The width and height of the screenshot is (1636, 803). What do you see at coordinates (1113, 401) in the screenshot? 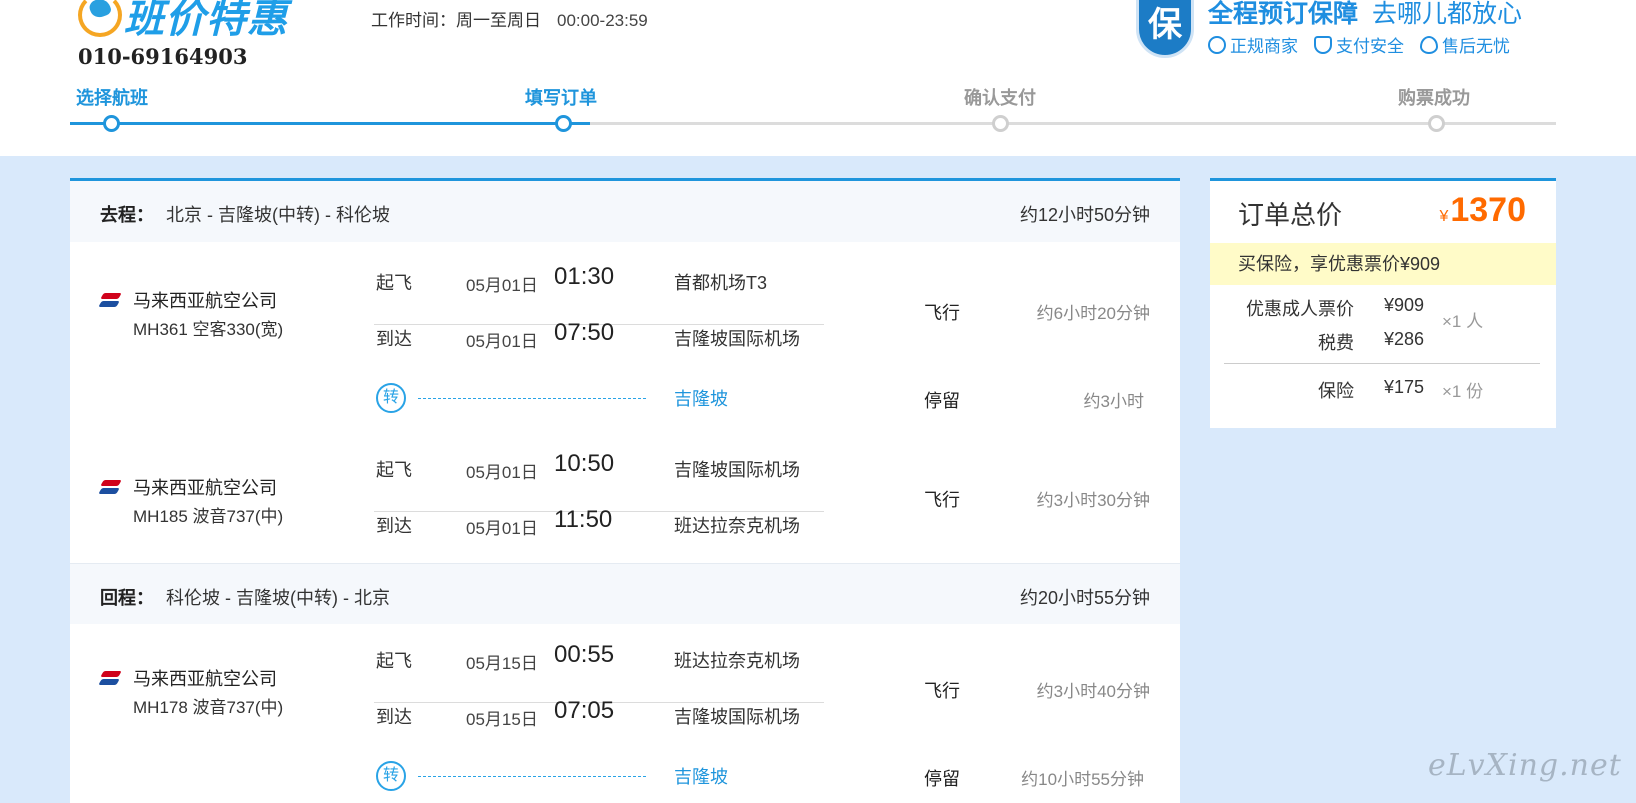
I see `stay-duration: 约3小时` at bounding box center [1113, 401].